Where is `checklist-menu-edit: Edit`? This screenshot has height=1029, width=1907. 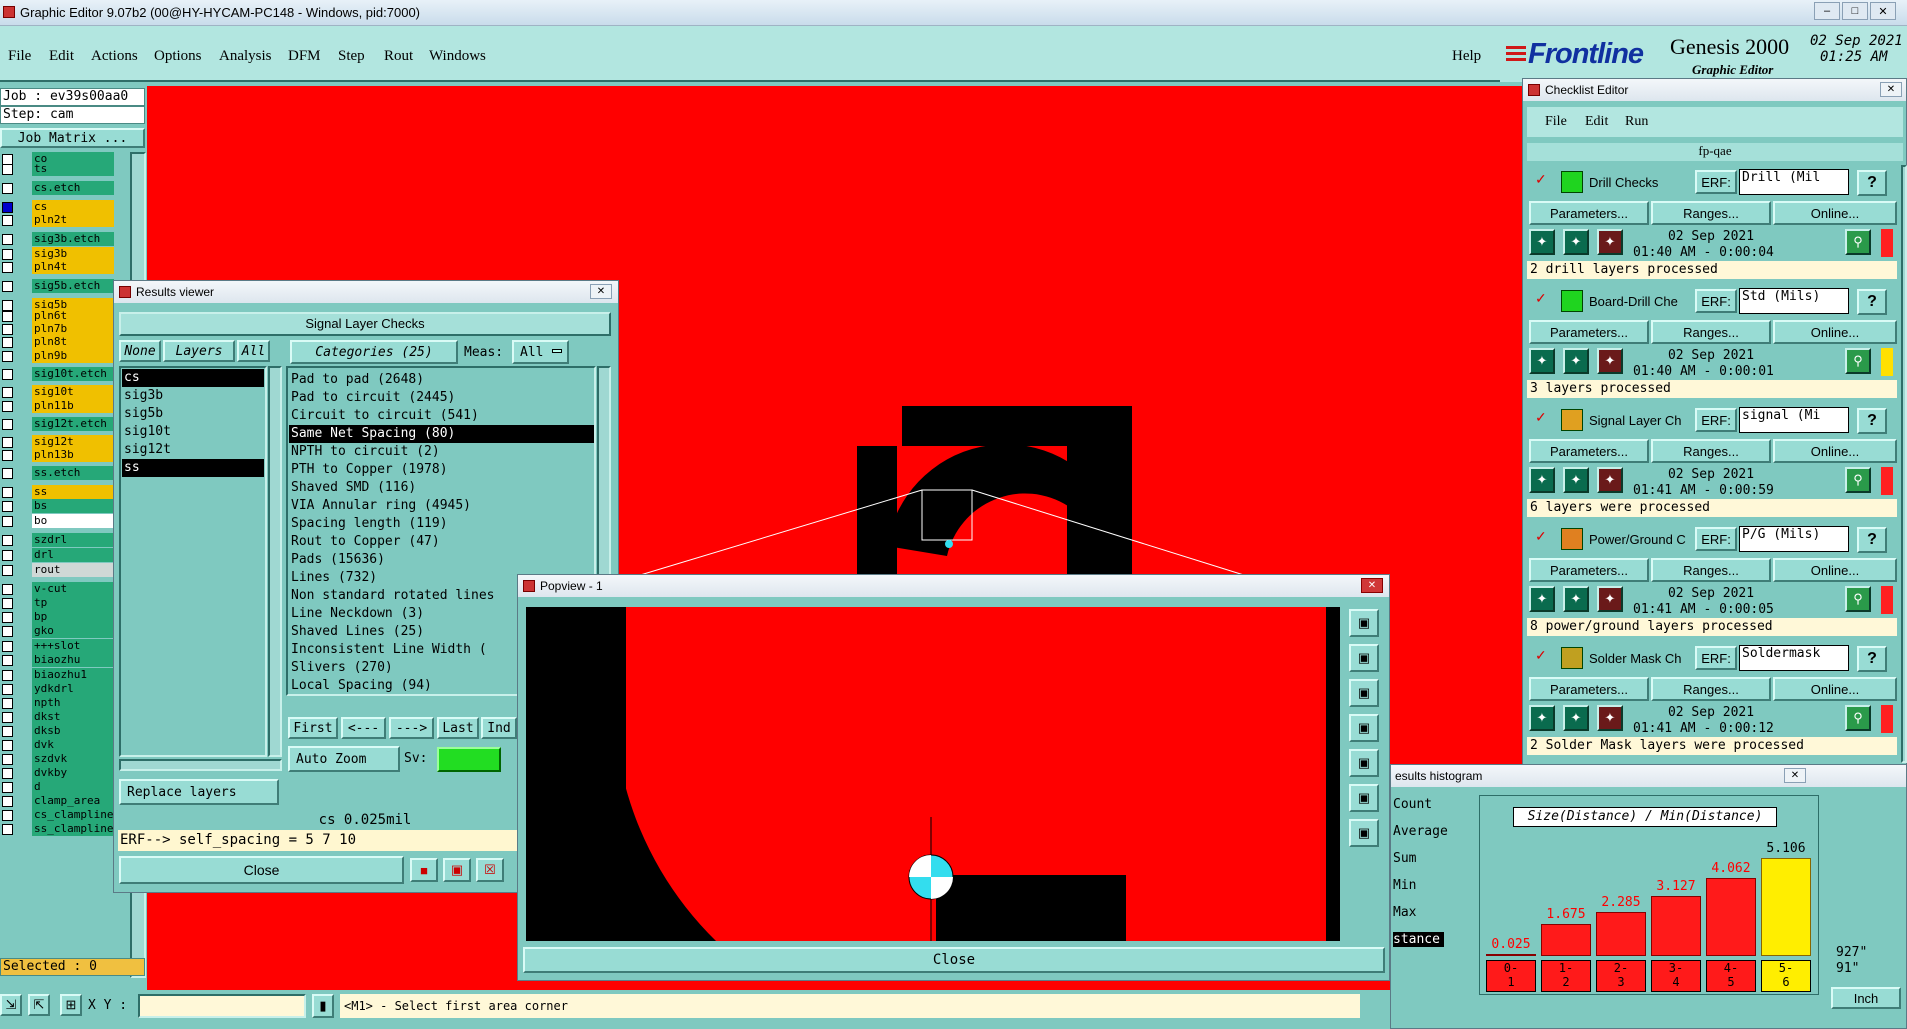 checklist-menu-edit: Edit is located at coordinates (1596, 122).